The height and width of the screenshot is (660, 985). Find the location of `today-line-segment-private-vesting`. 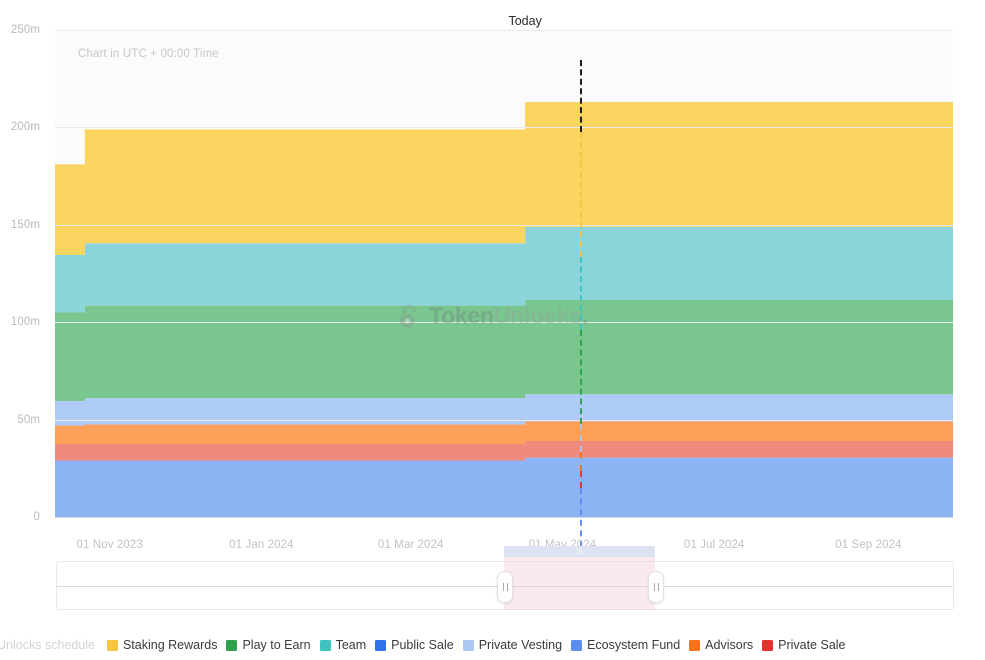

today-line-segment-private-vesting is located at coordinates (581, 438).